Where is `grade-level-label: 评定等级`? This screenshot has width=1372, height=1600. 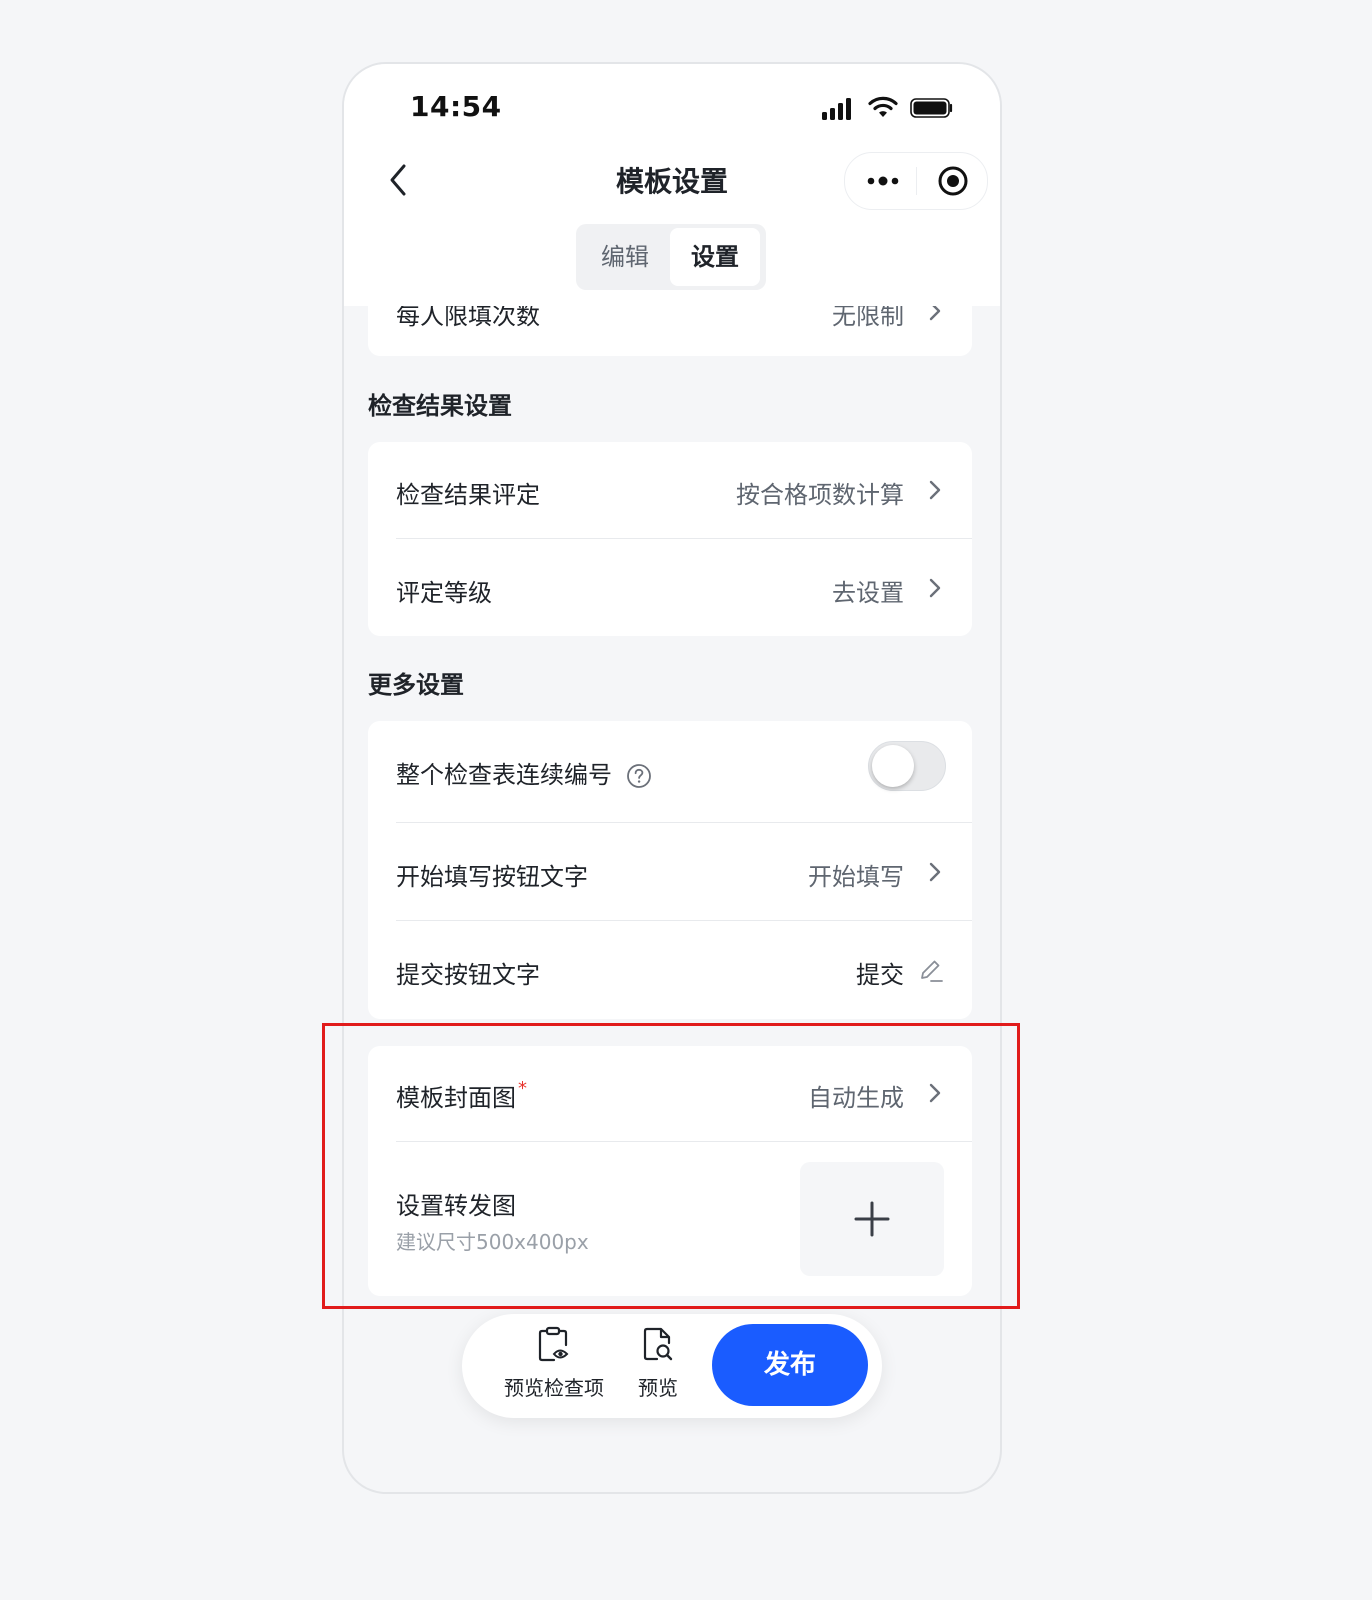 grade-level-label: 评定等级 is located at coordinates (444, 593).